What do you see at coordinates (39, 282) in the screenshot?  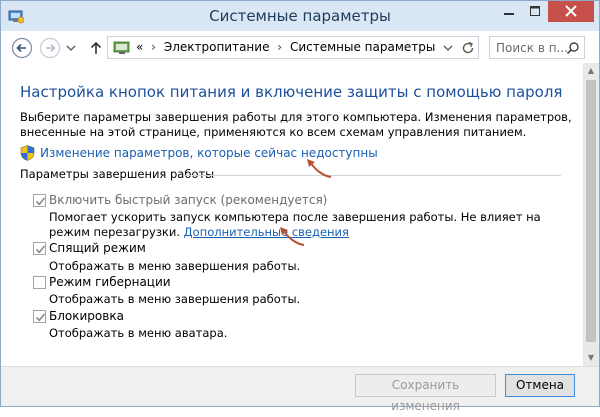 I see `hibernate-checkbox` at bounding box center [39, 282].